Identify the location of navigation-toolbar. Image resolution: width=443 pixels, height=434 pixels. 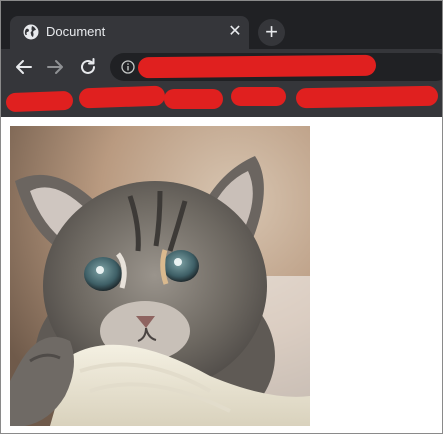
(221, 67).